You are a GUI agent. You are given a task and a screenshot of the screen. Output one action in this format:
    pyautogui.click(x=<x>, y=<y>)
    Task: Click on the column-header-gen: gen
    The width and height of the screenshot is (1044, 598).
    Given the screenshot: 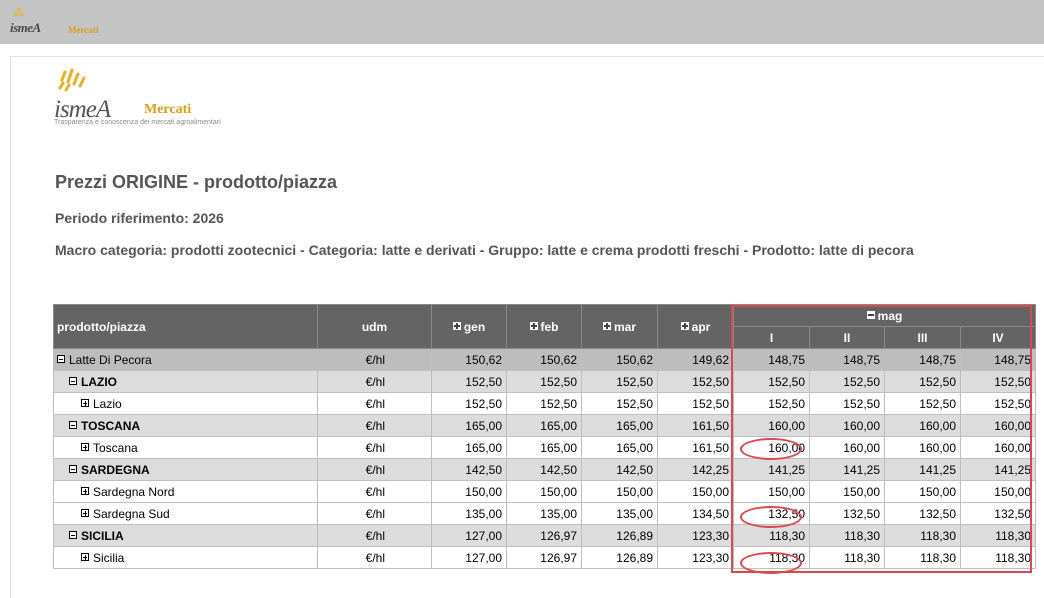 What is the action you would take?
    pyautogui.click(x=469, y=326)
    